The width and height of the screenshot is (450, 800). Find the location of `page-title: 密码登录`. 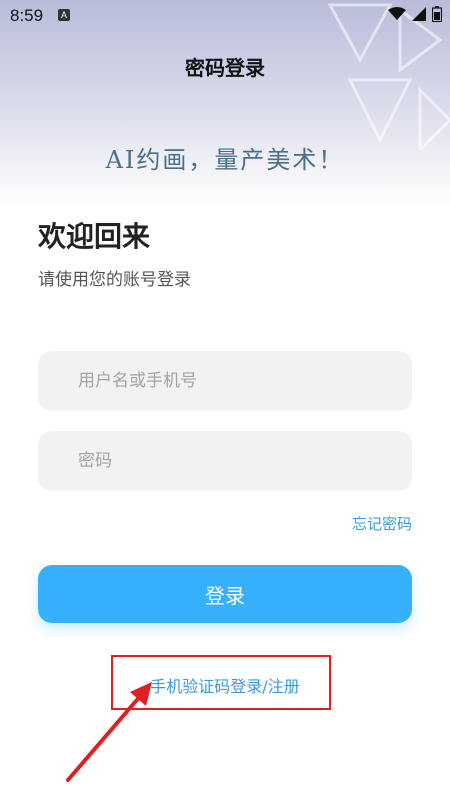

page-title: 密码登录 is located at coordinates (225, 68).